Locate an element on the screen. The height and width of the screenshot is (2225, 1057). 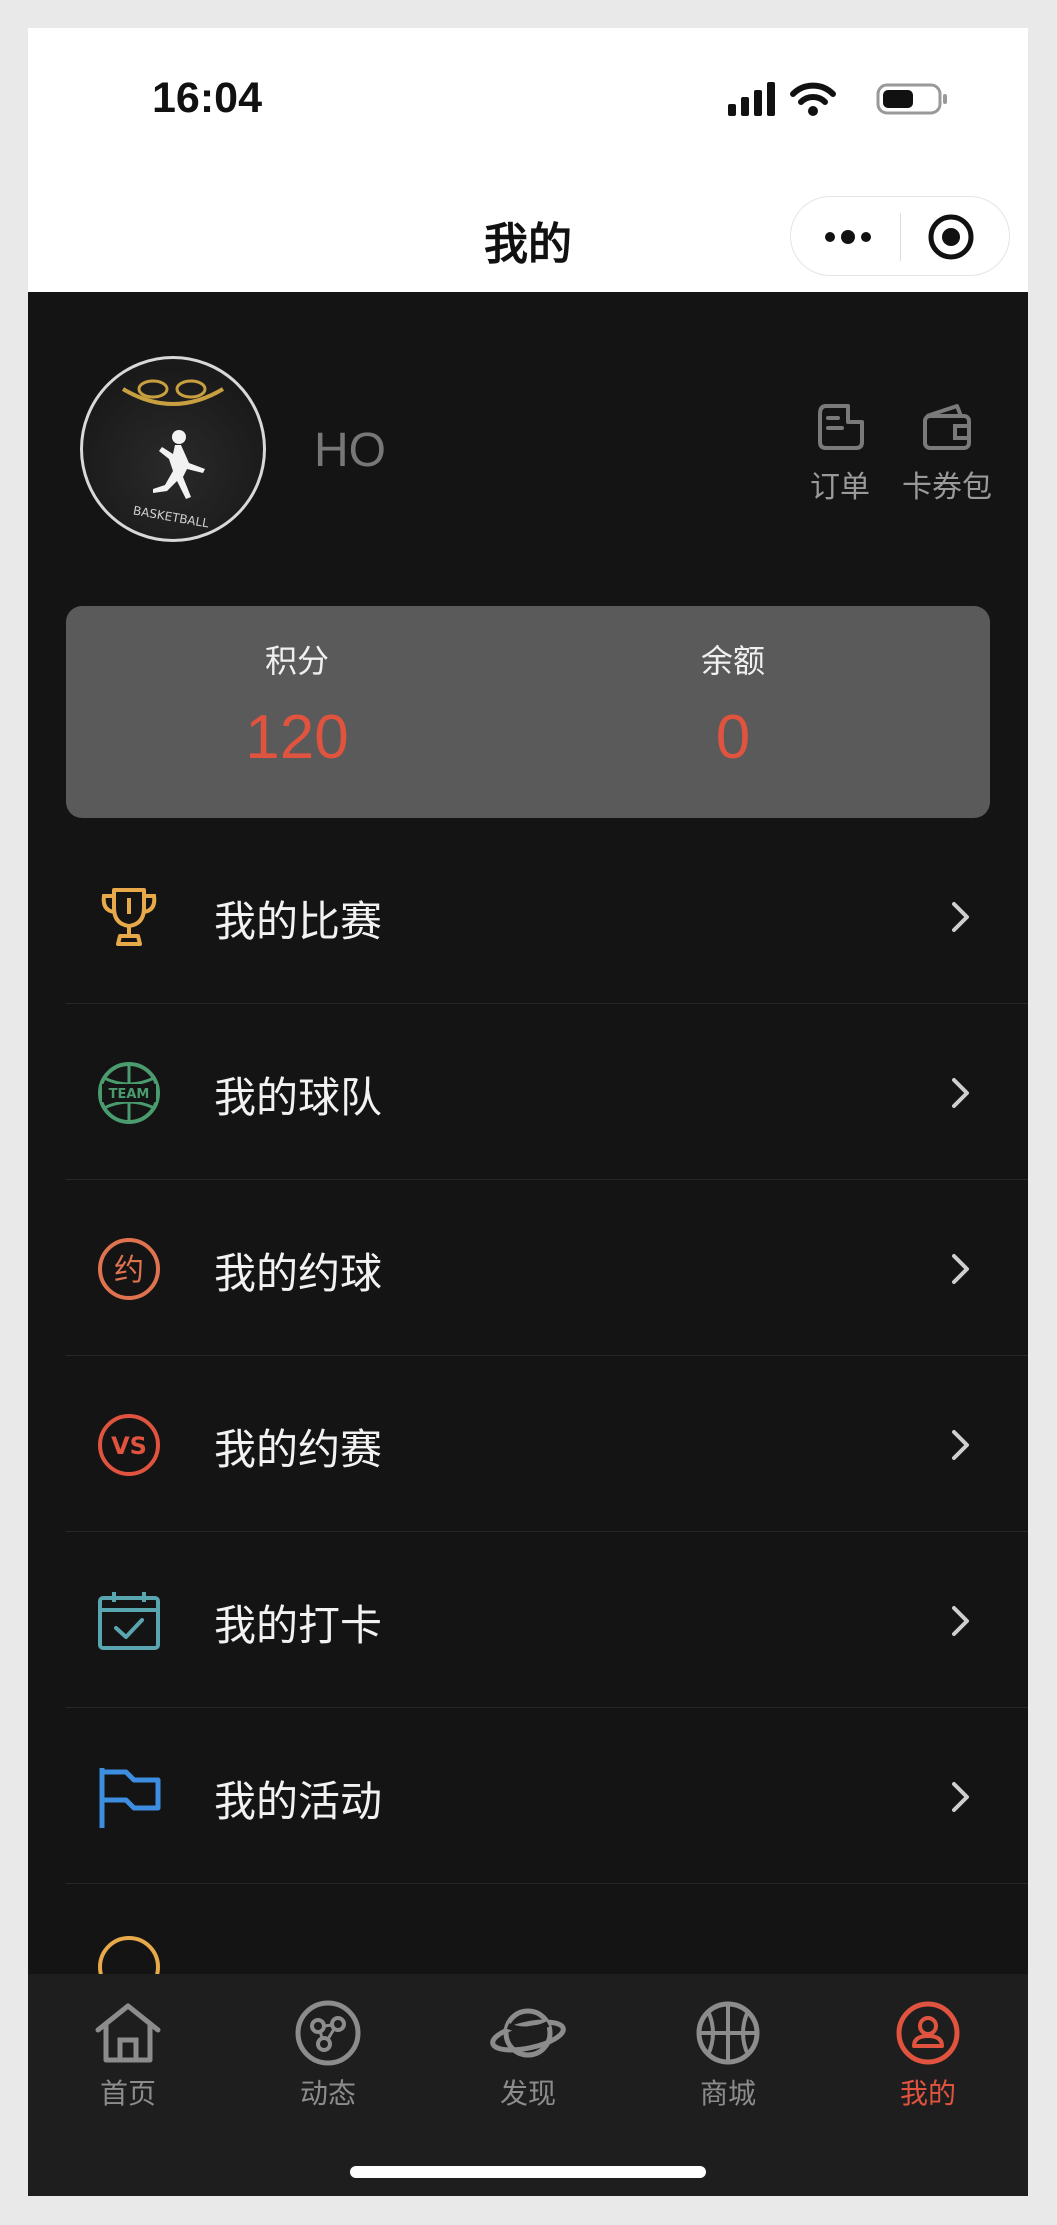
more-icon is located at coordinates (848, 237).